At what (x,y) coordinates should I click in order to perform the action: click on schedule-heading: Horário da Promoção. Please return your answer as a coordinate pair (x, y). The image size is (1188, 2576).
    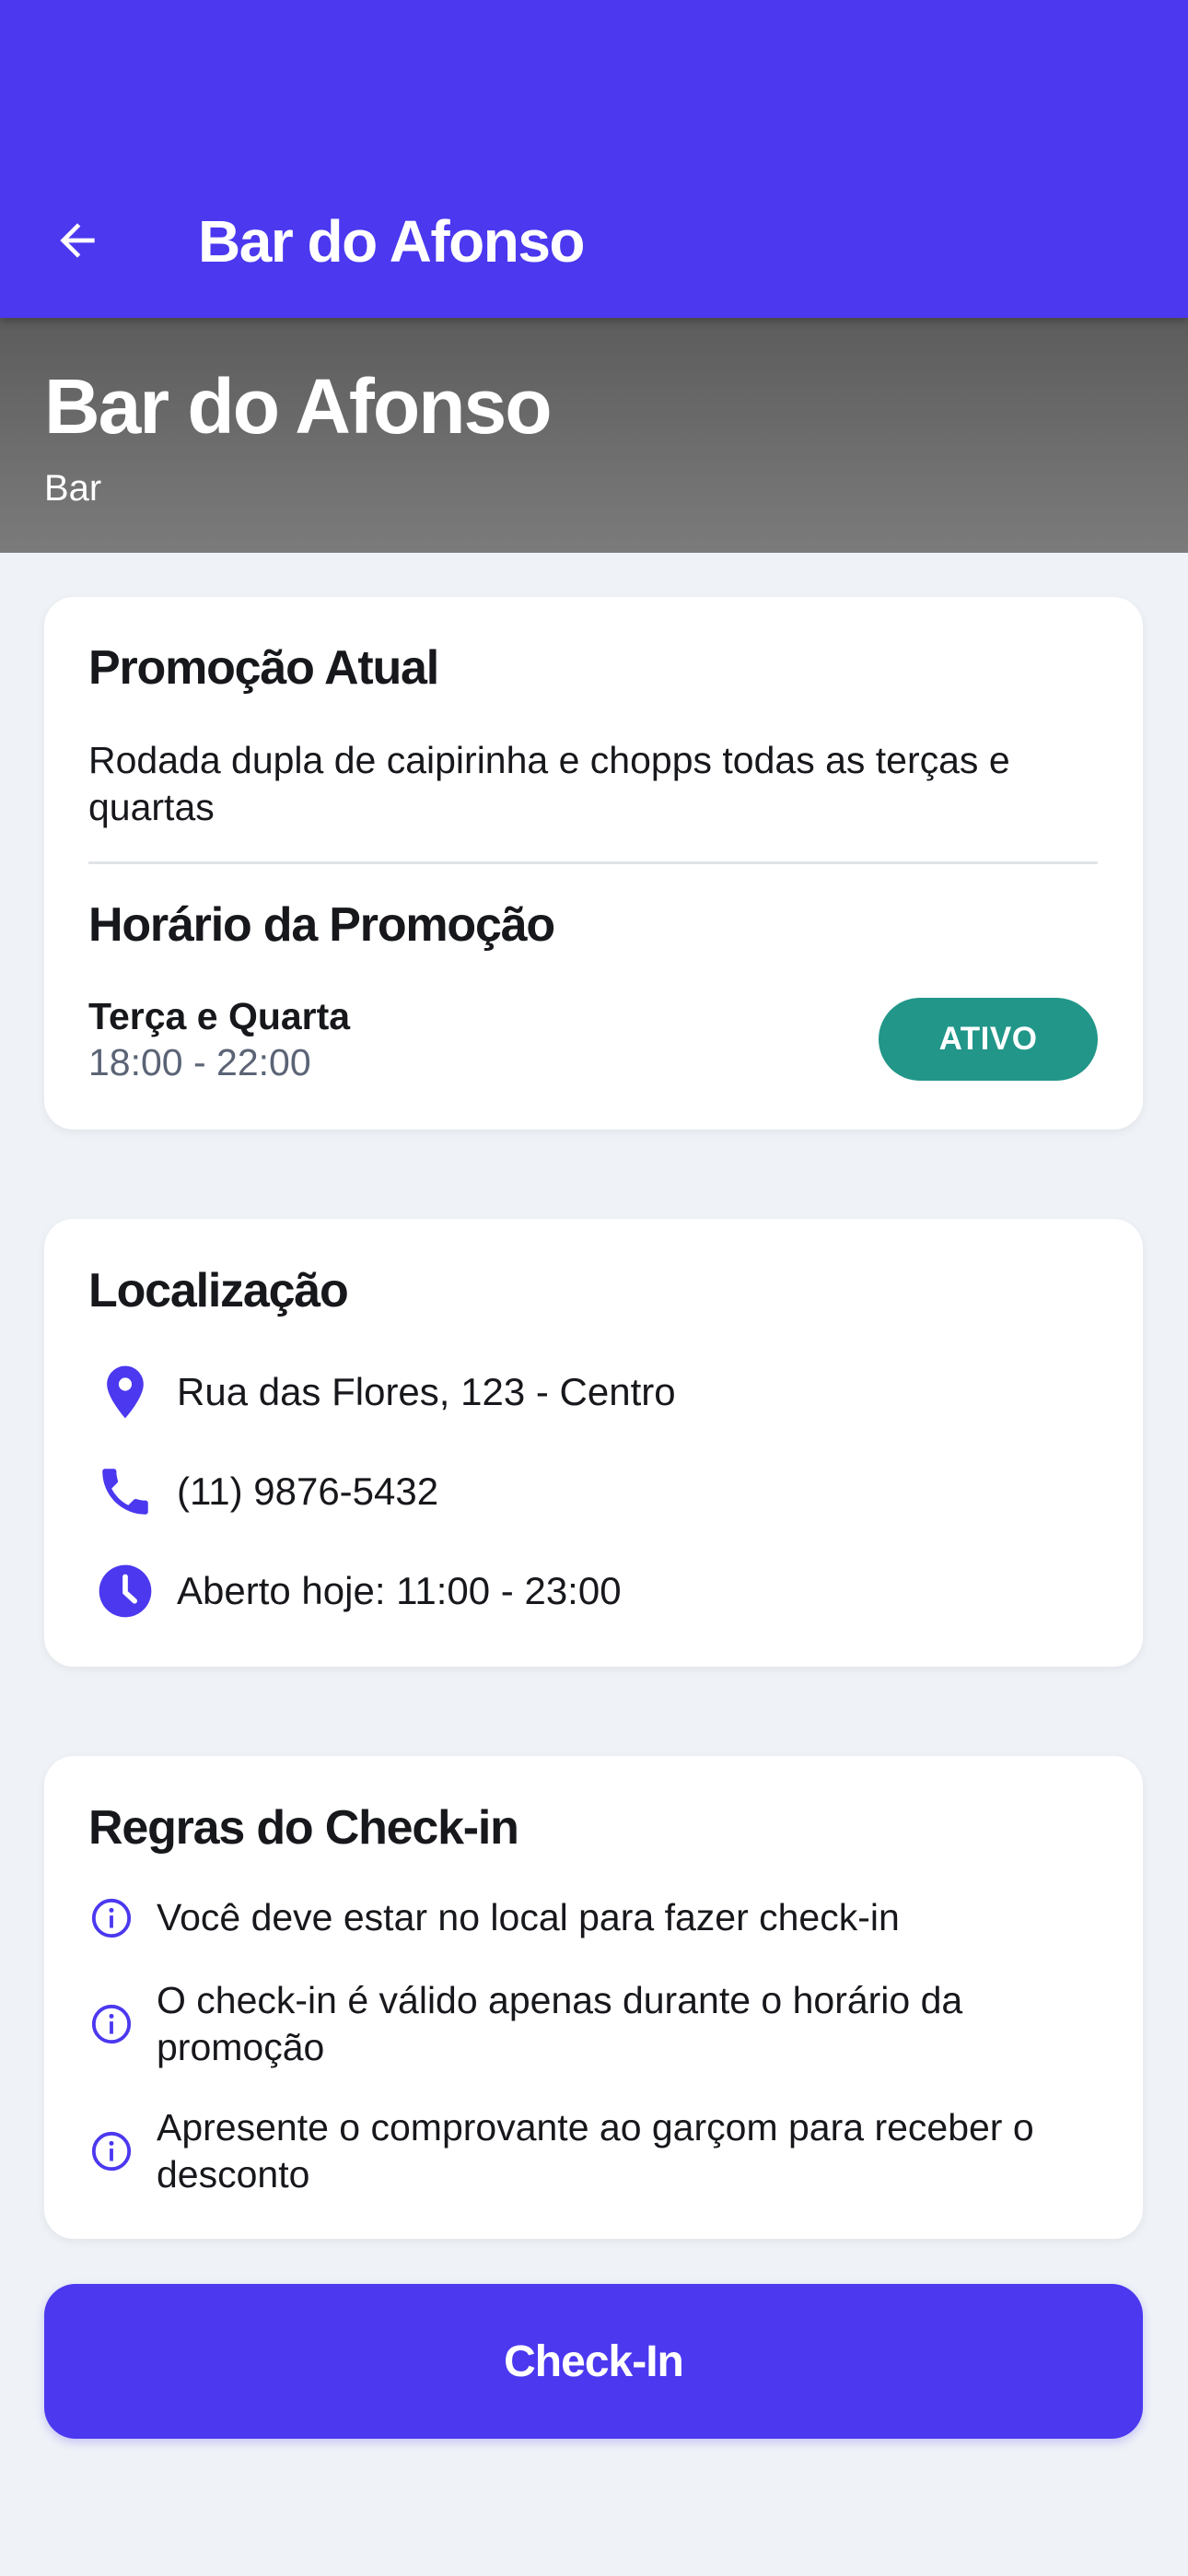
    Looking at the image, I should click on (321, 925).